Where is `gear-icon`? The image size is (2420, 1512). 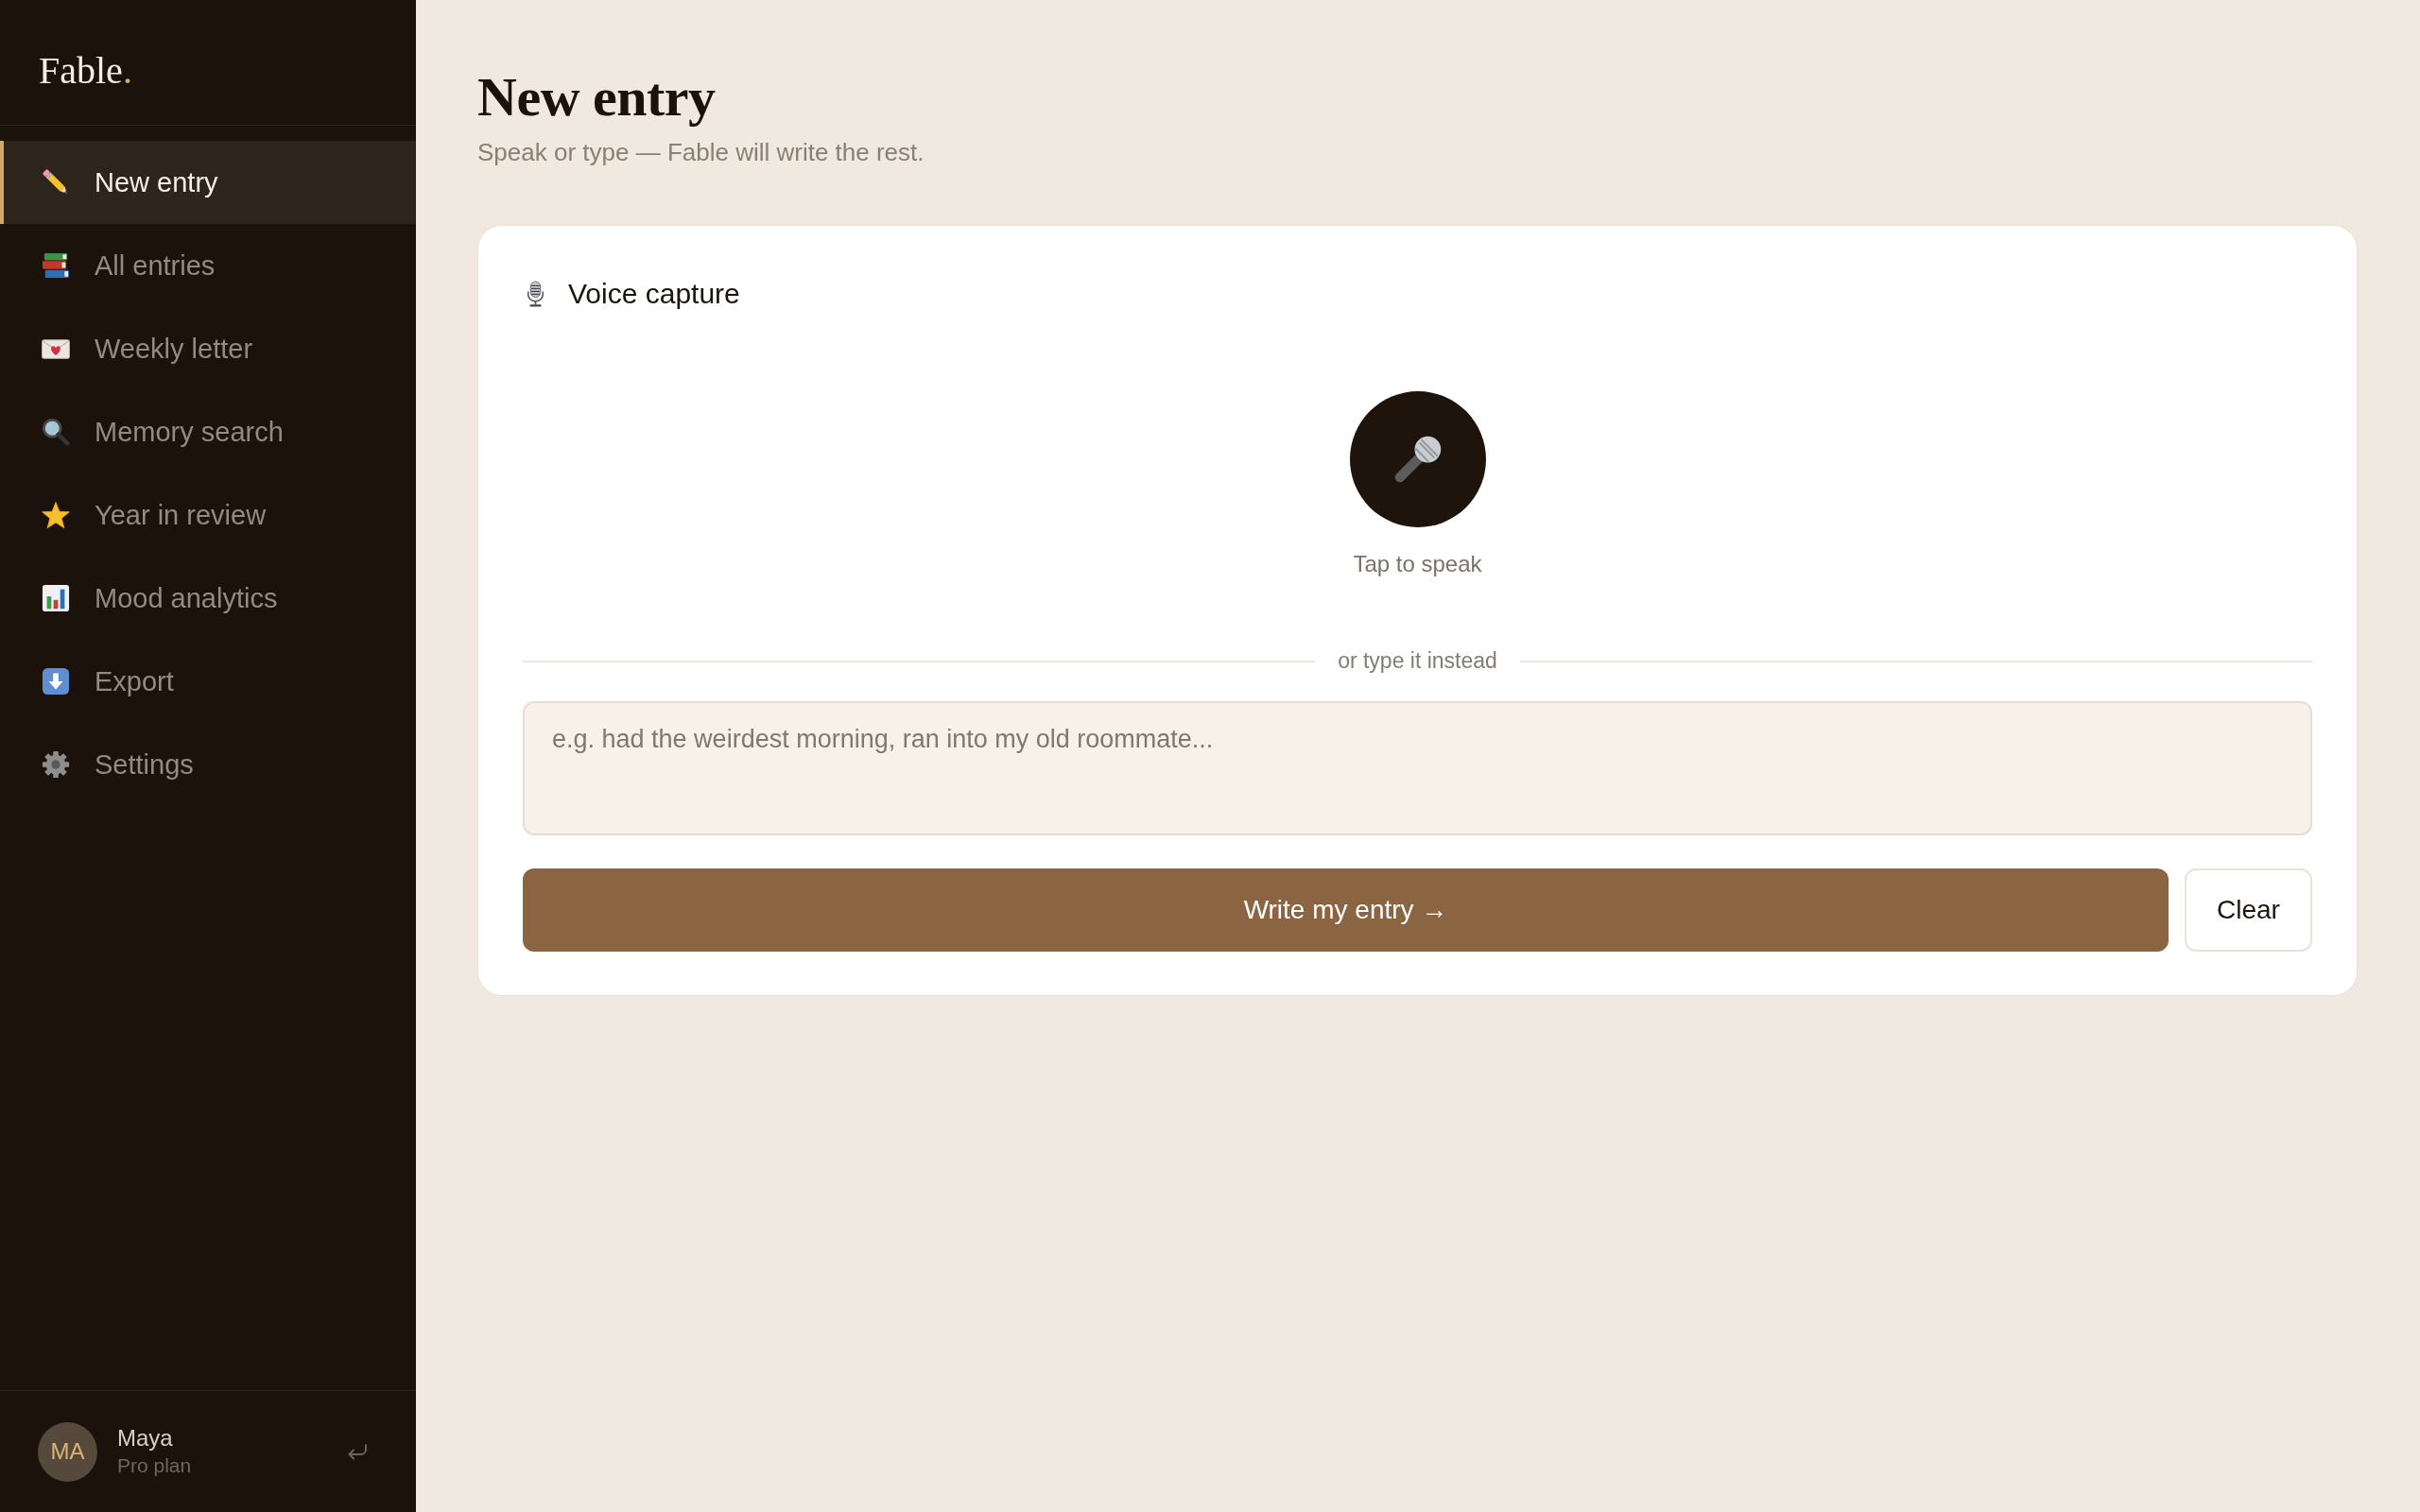
gear-icon is located at coordinates (56, 764).